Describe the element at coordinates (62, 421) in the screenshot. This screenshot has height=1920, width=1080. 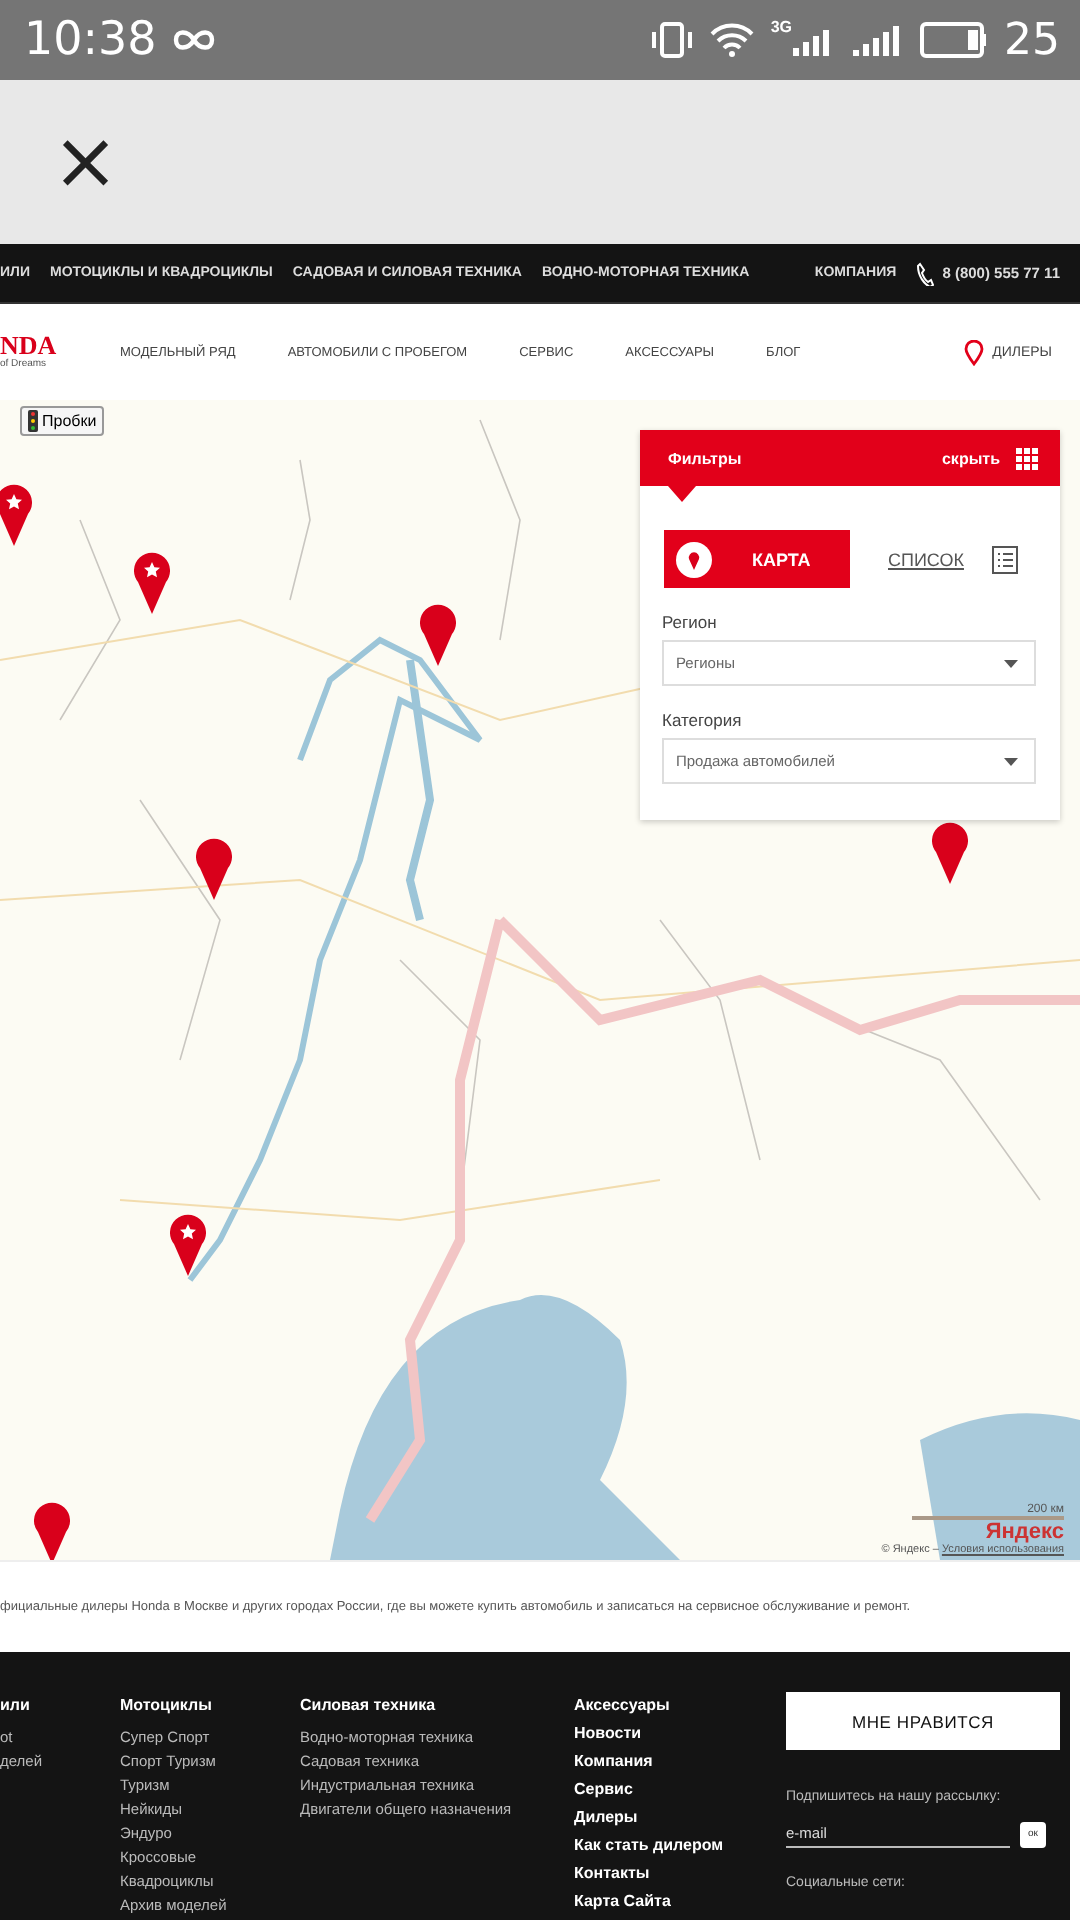
I see `traffic-button: Пробки` at that location.